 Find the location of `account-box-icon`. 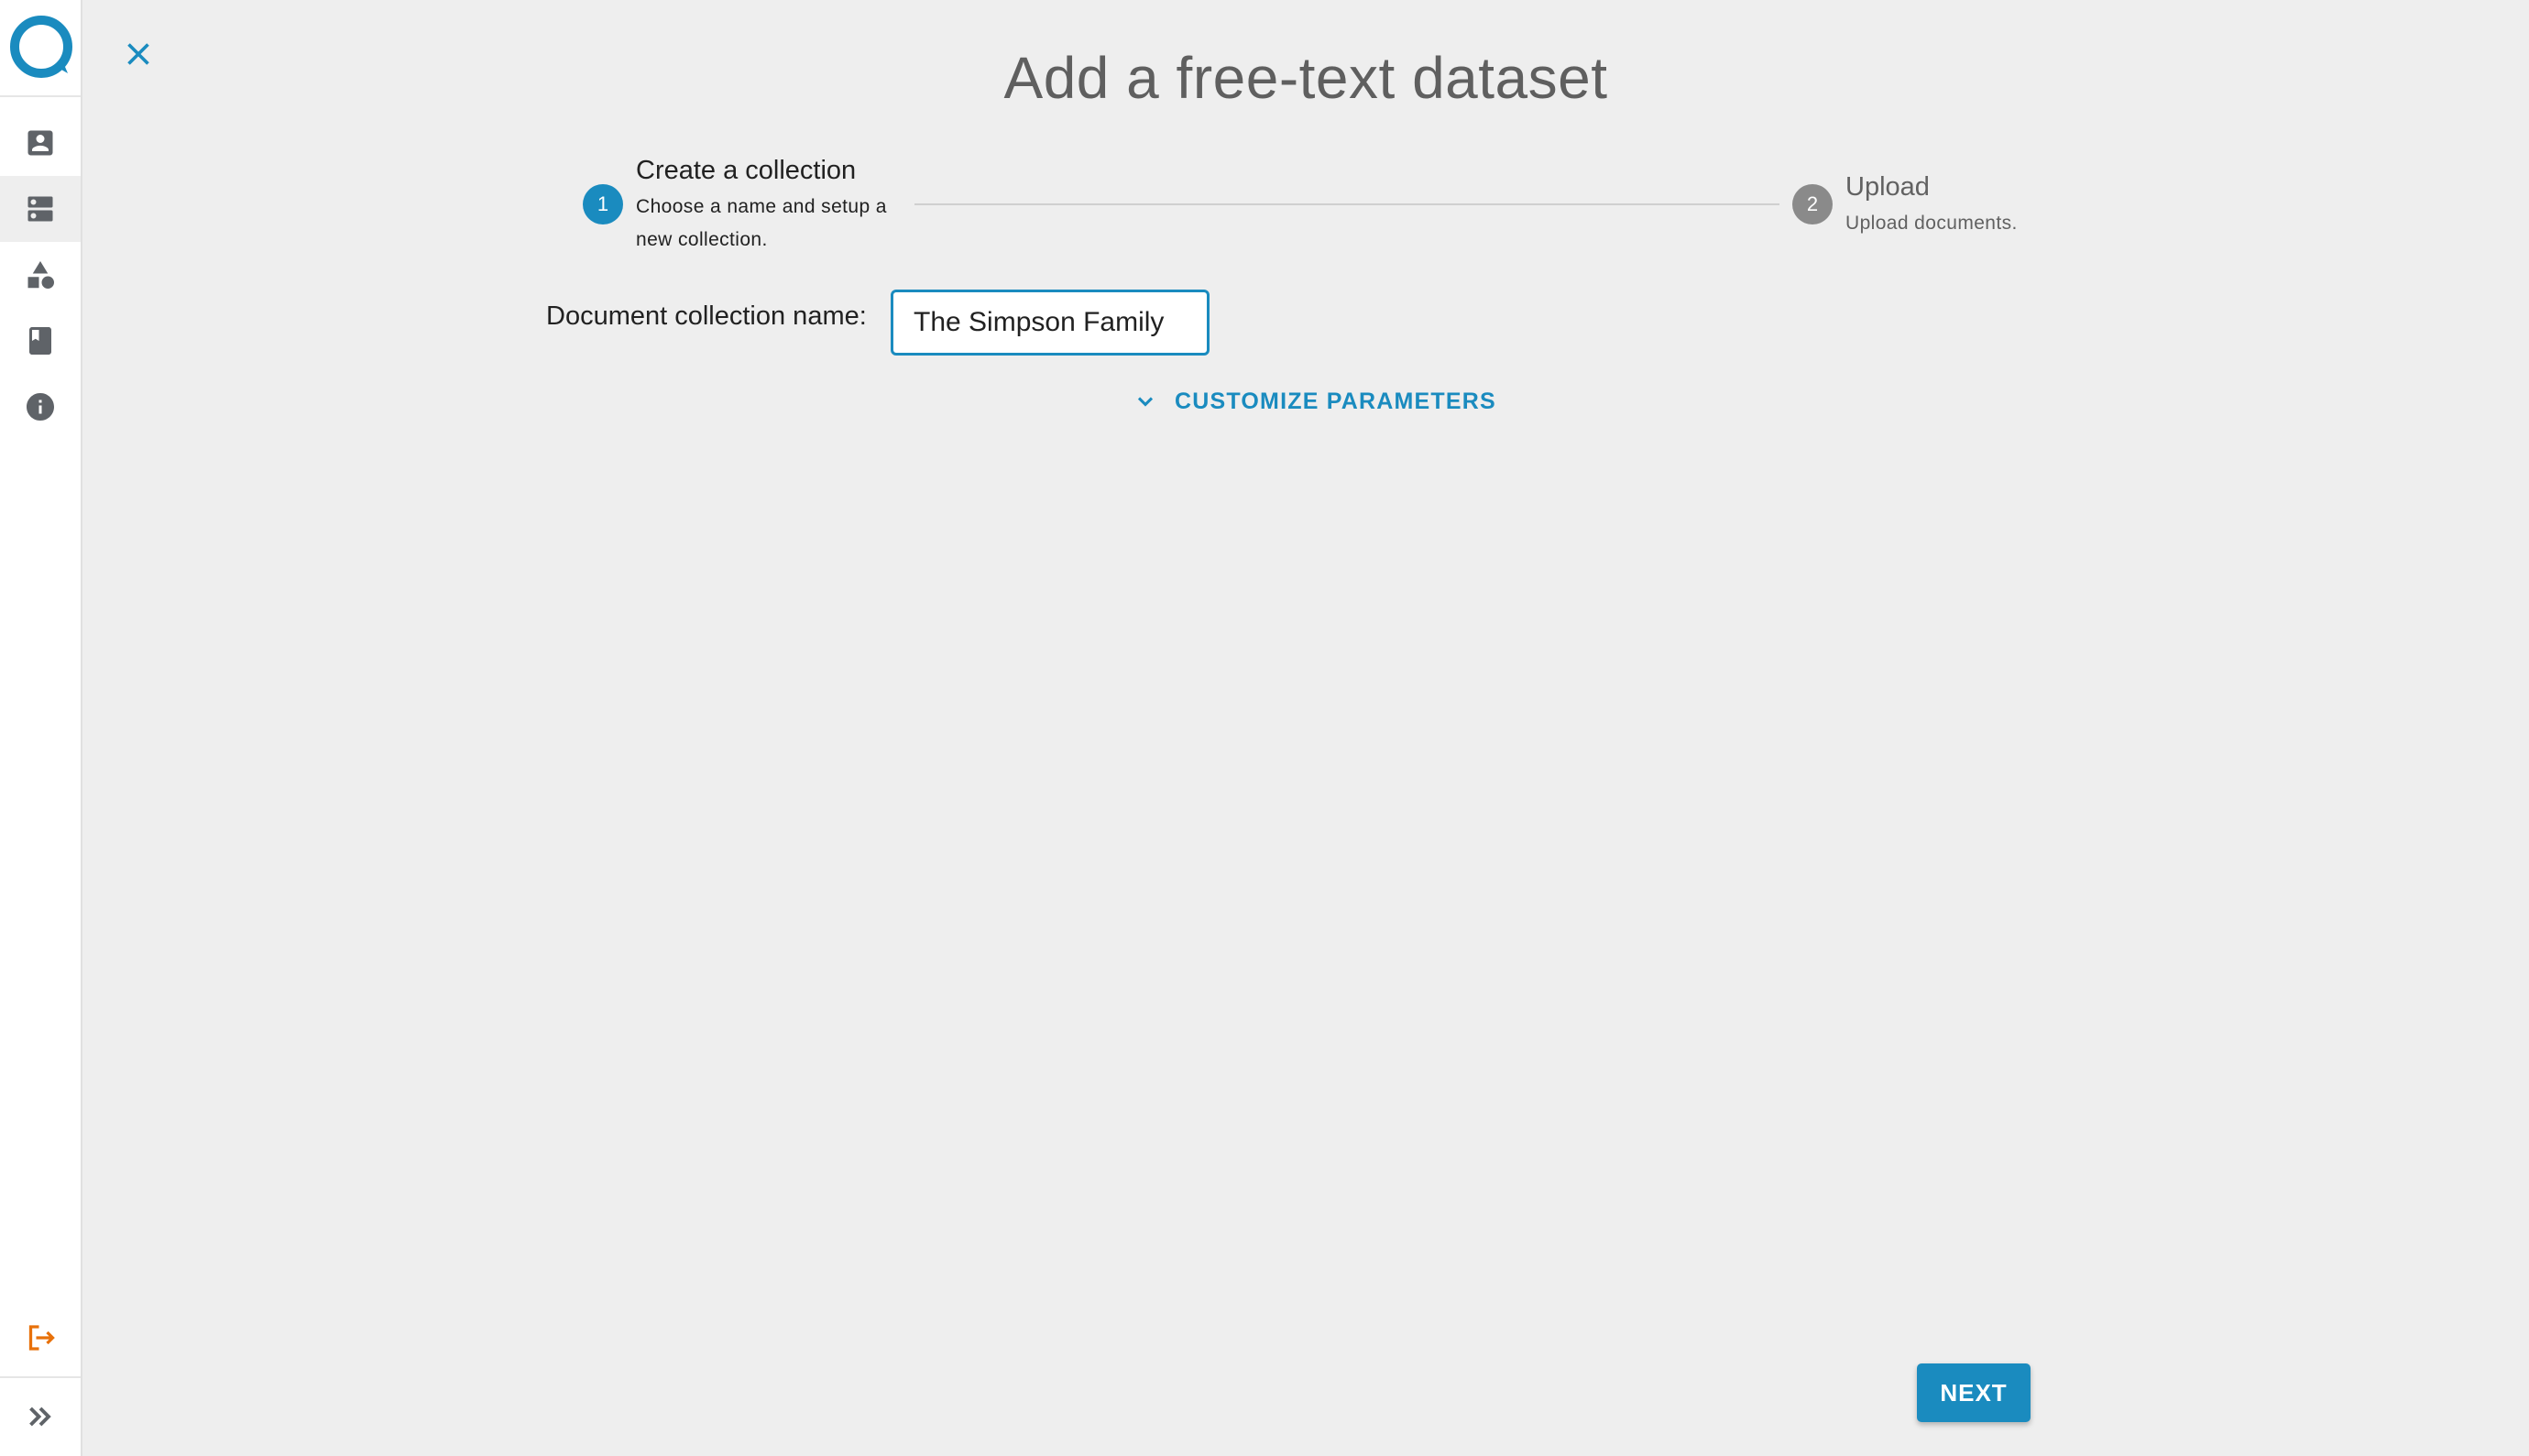

account-box-icon is located at coordinates (40, 143).